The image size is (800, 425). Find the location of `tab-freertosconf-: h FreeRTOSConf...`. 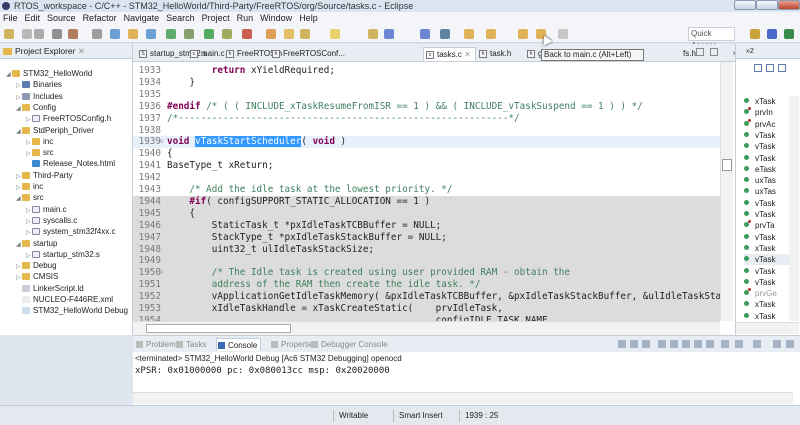

tab-freertosconf-: h FreeRTOSConf... is located at coordinates (307, 54).